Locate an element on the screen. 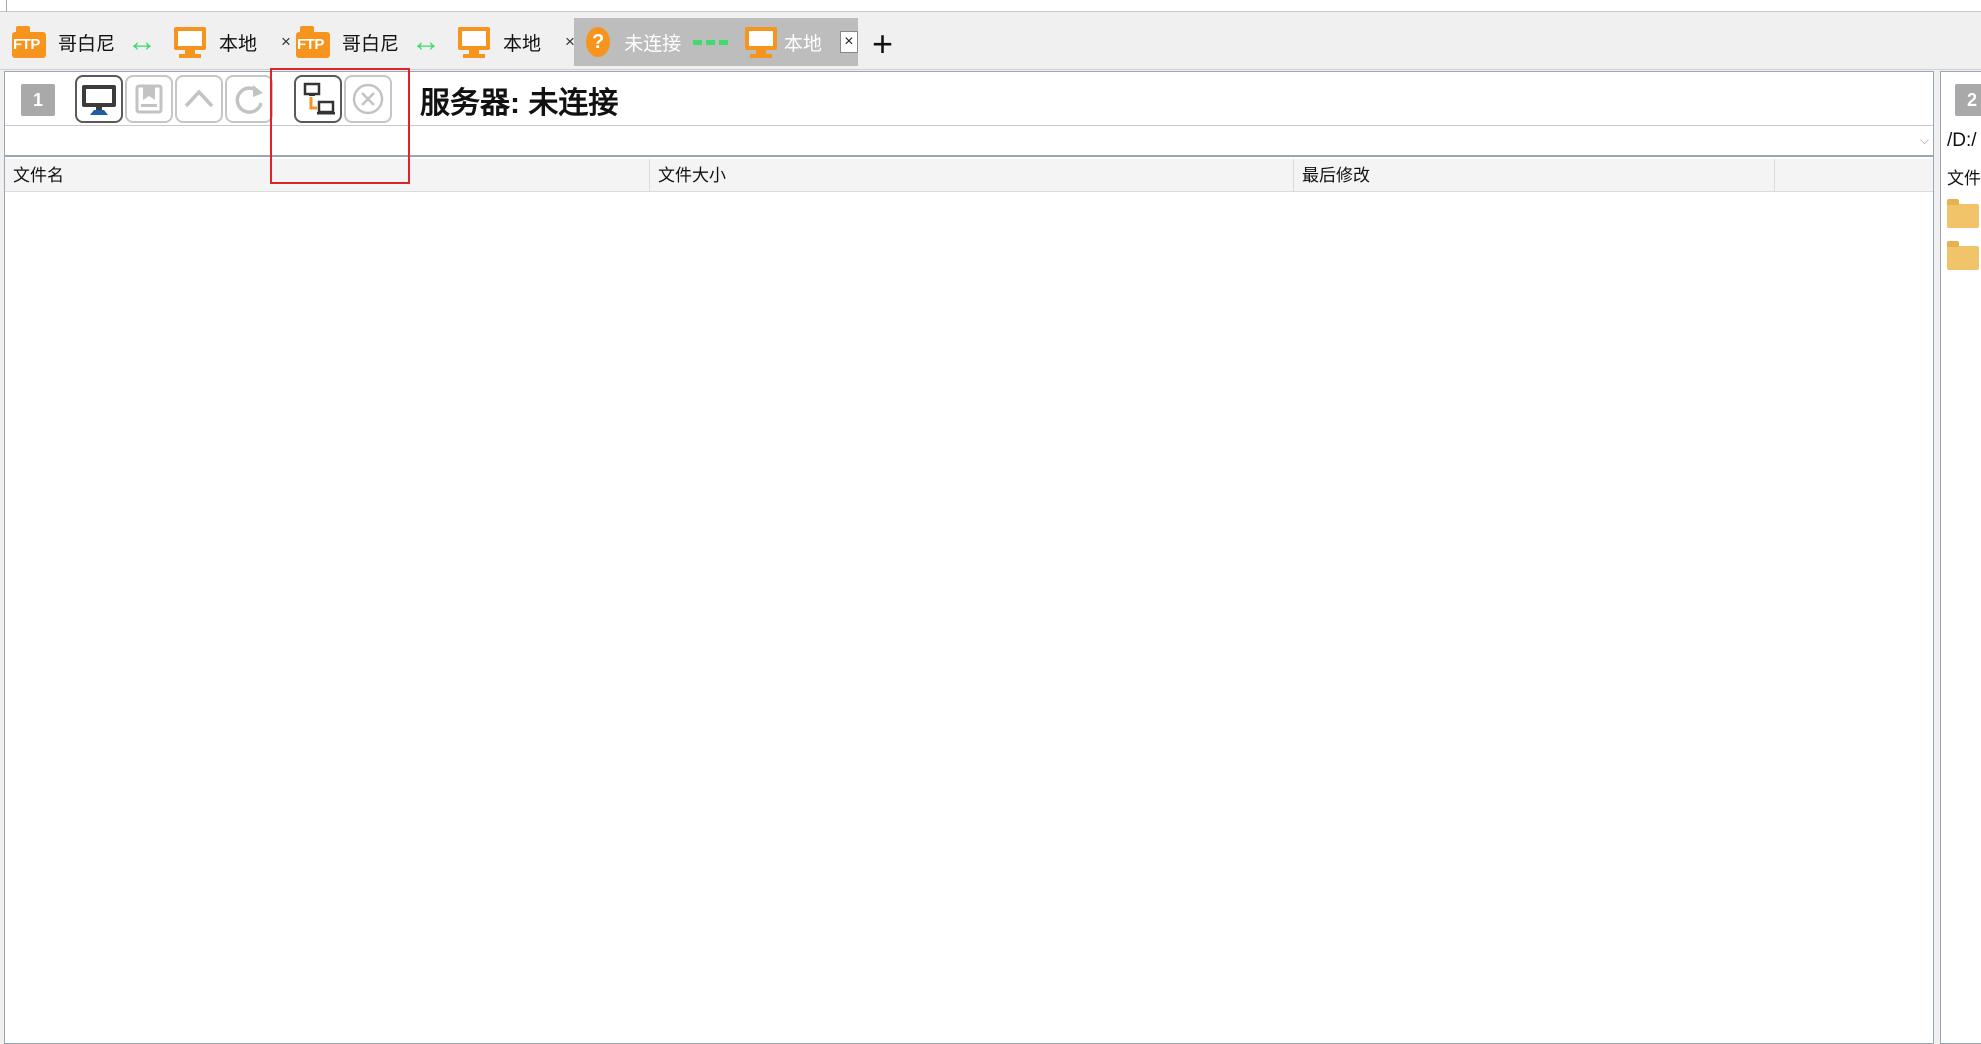 The width and height of the screenshot is (1981, 1044). local-computer-icon is located at coordinates (99, 100).